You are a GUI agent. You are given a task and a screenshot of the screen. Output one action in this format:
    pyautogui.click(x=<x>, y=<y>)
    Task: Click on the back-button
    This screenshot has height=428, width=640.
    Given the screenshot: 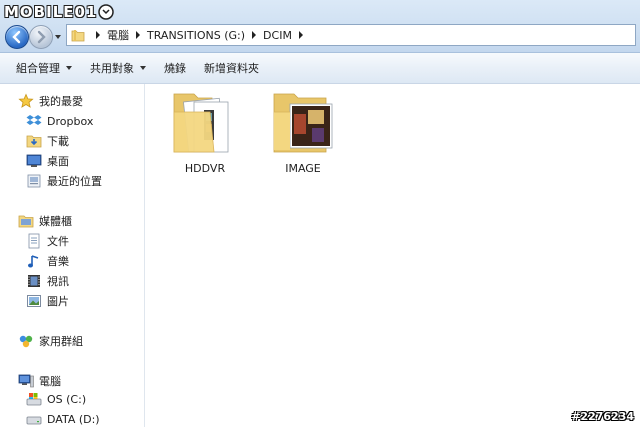 What is the action you would take?
    pyautogui.click(x=17, y=37)
    